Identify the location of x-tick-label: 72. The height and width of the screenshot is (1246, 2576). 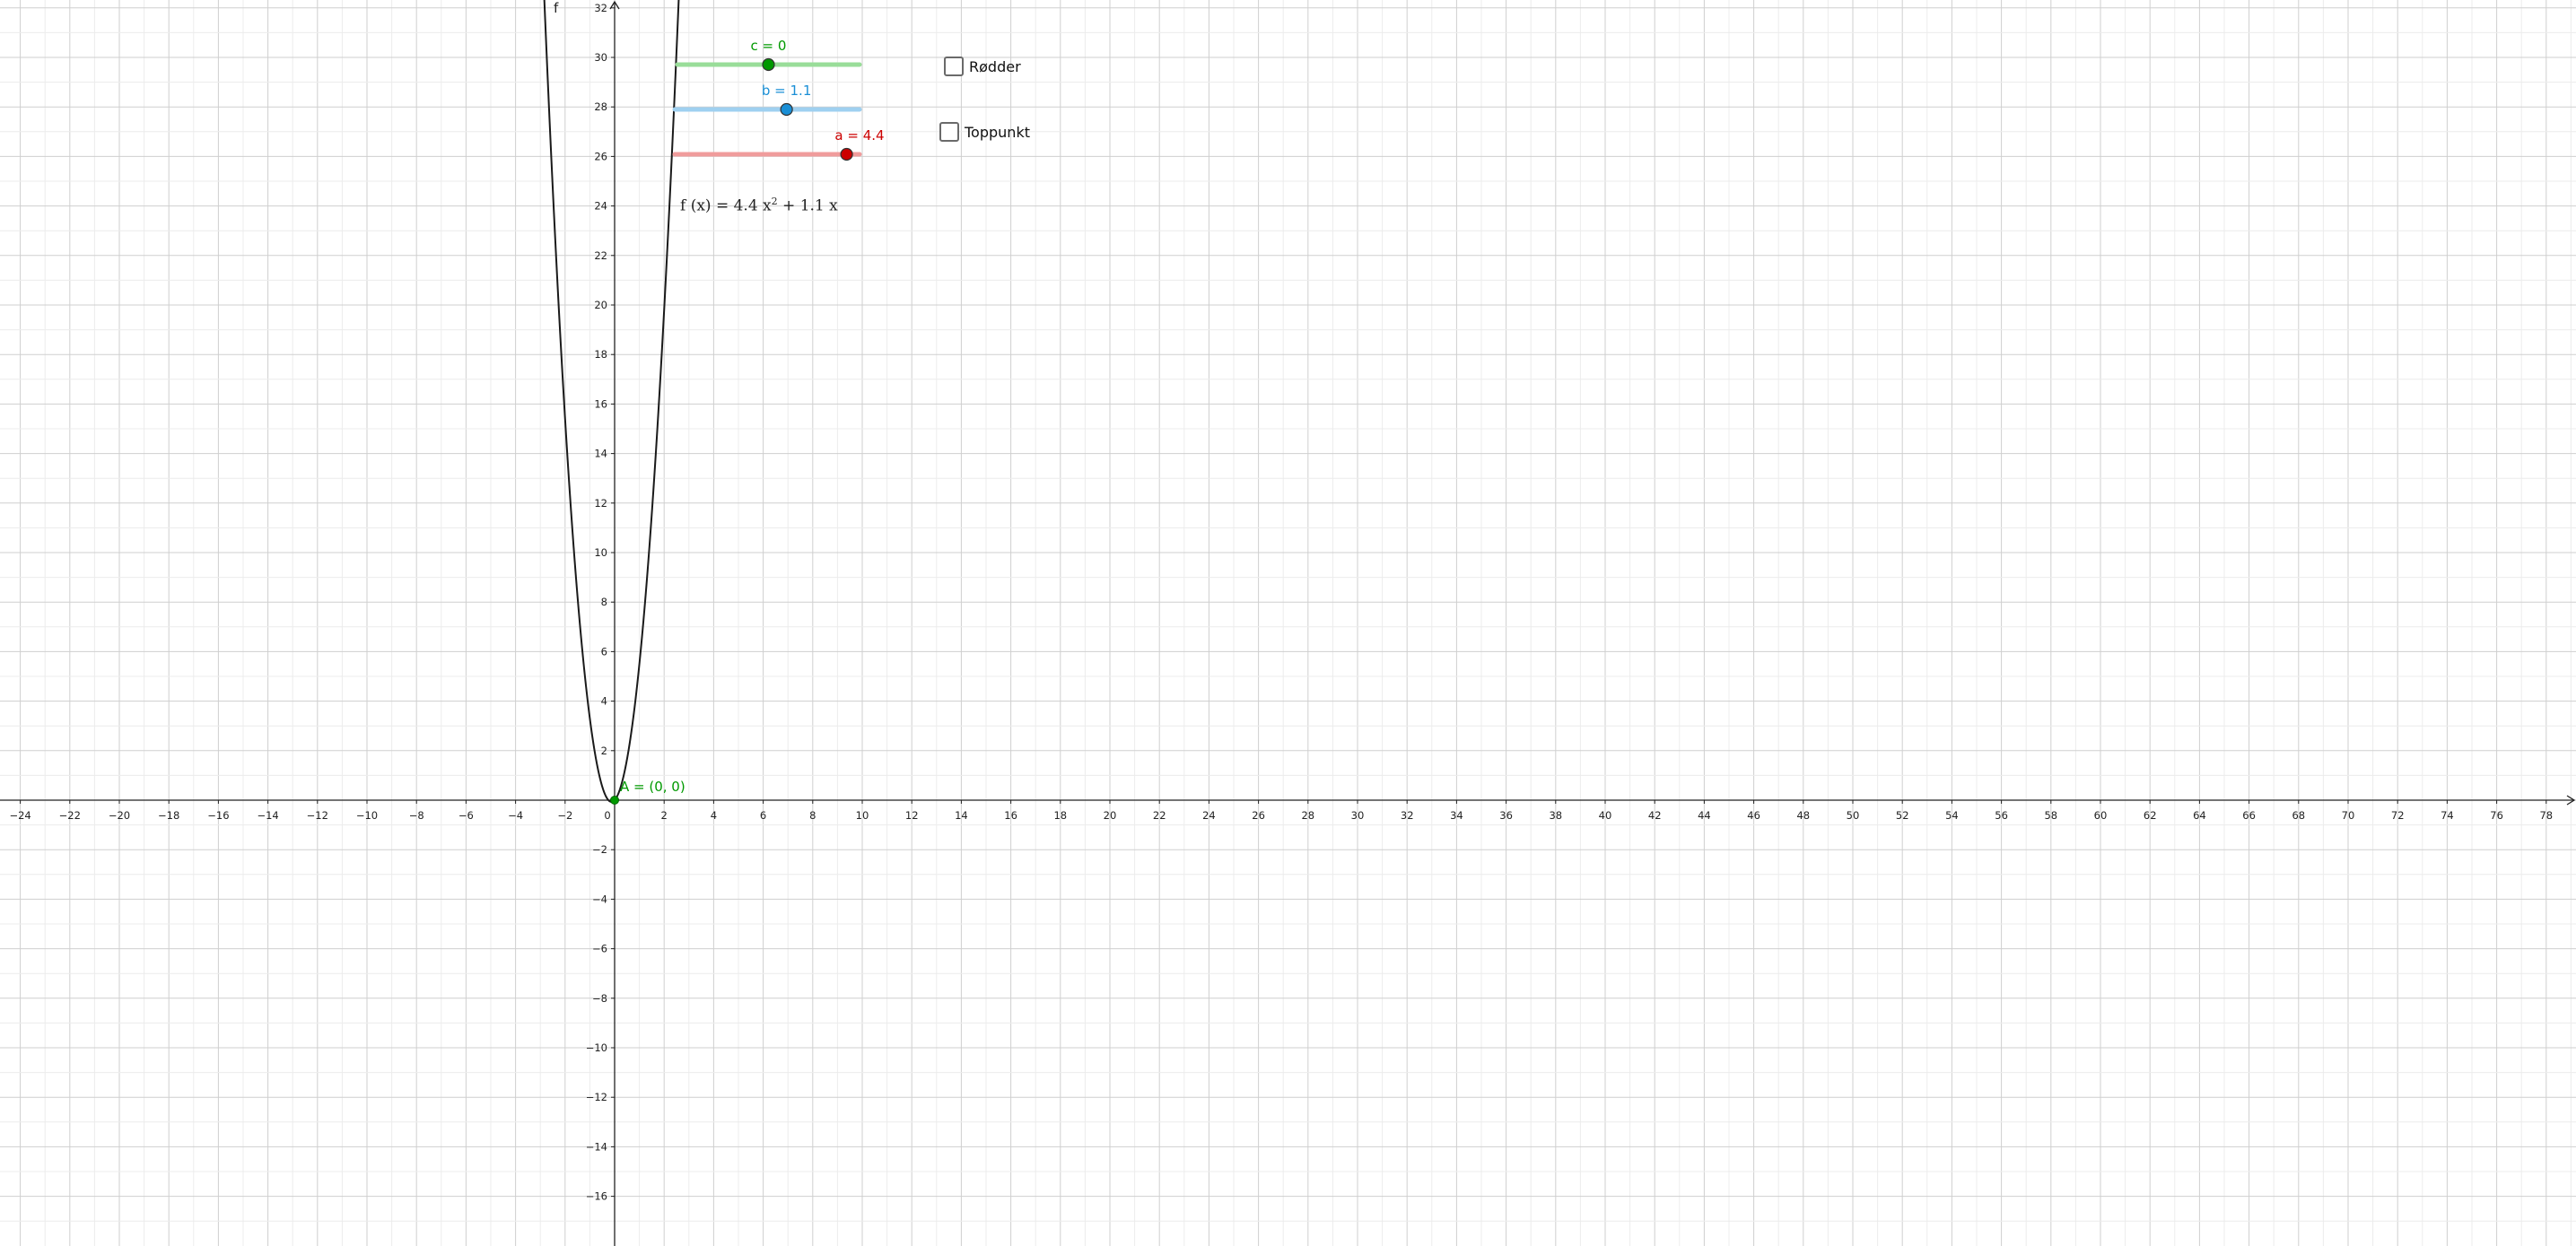
(2398, 815).